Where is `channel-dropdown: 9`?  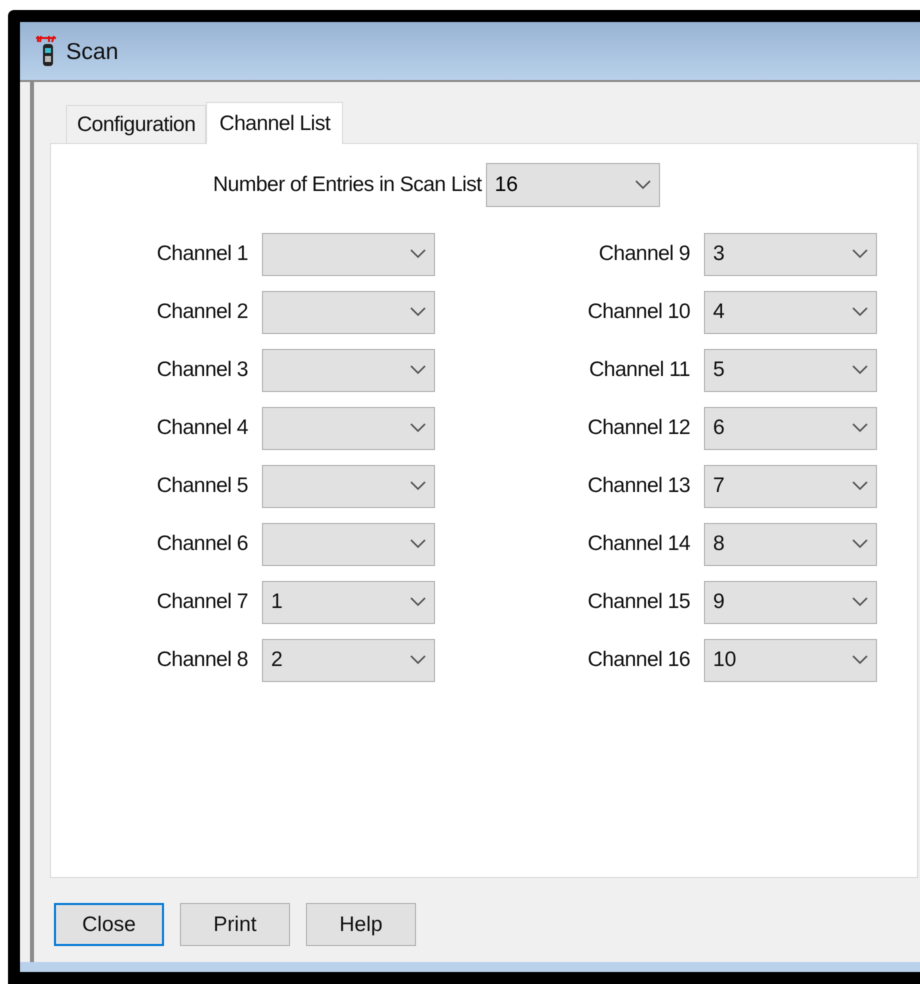 channel-dropdown: 9 is located at coordinates (790, 602).